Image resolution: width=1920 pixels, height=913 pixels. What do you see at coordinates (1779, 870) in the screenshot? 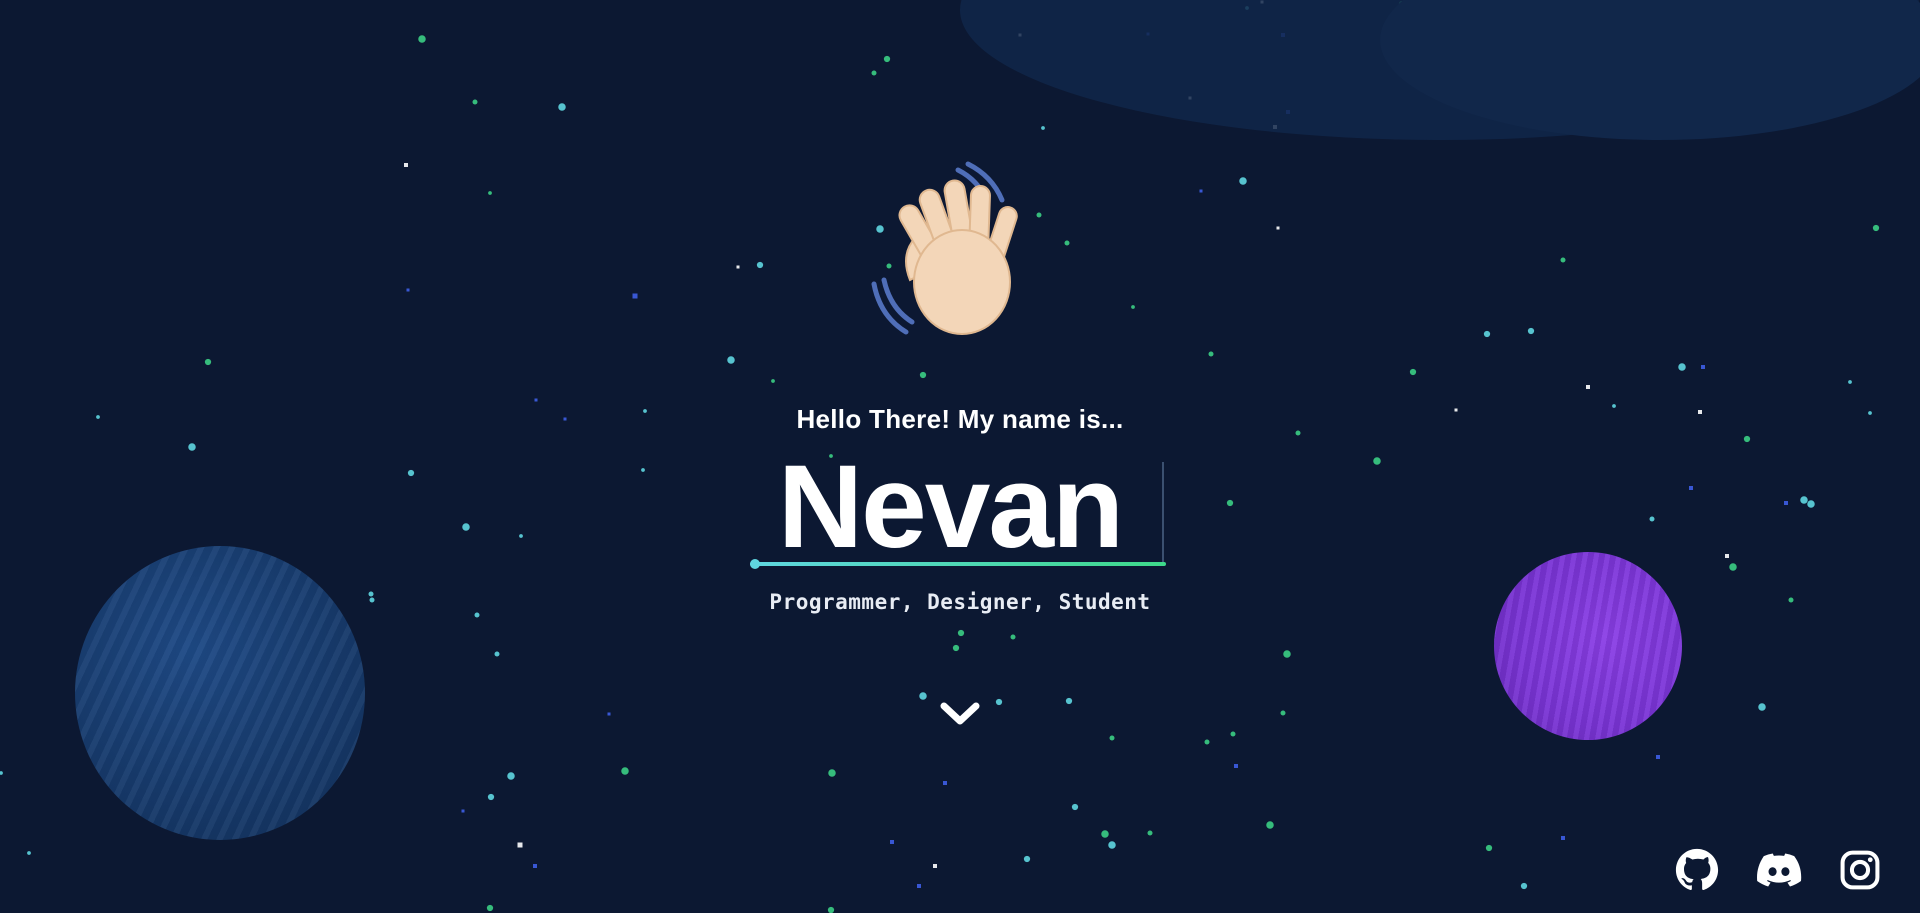
I see `discord-icon` at bounding box center [1779, 870].